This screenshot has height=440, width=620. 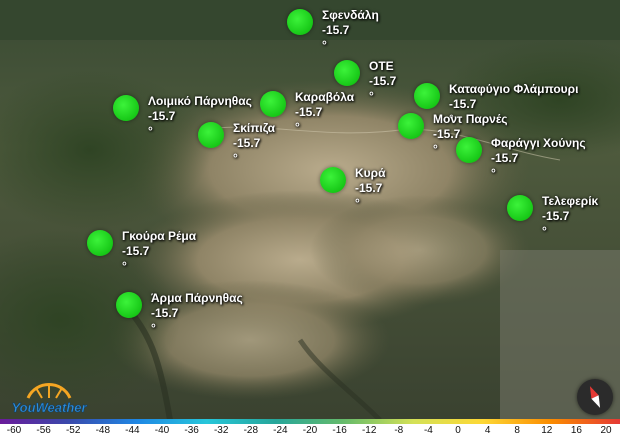 What do you see at coordinates (49, 399) in the screenshot?
I see `youweather-logo: YouWeather` at bounding box center [49, 399].